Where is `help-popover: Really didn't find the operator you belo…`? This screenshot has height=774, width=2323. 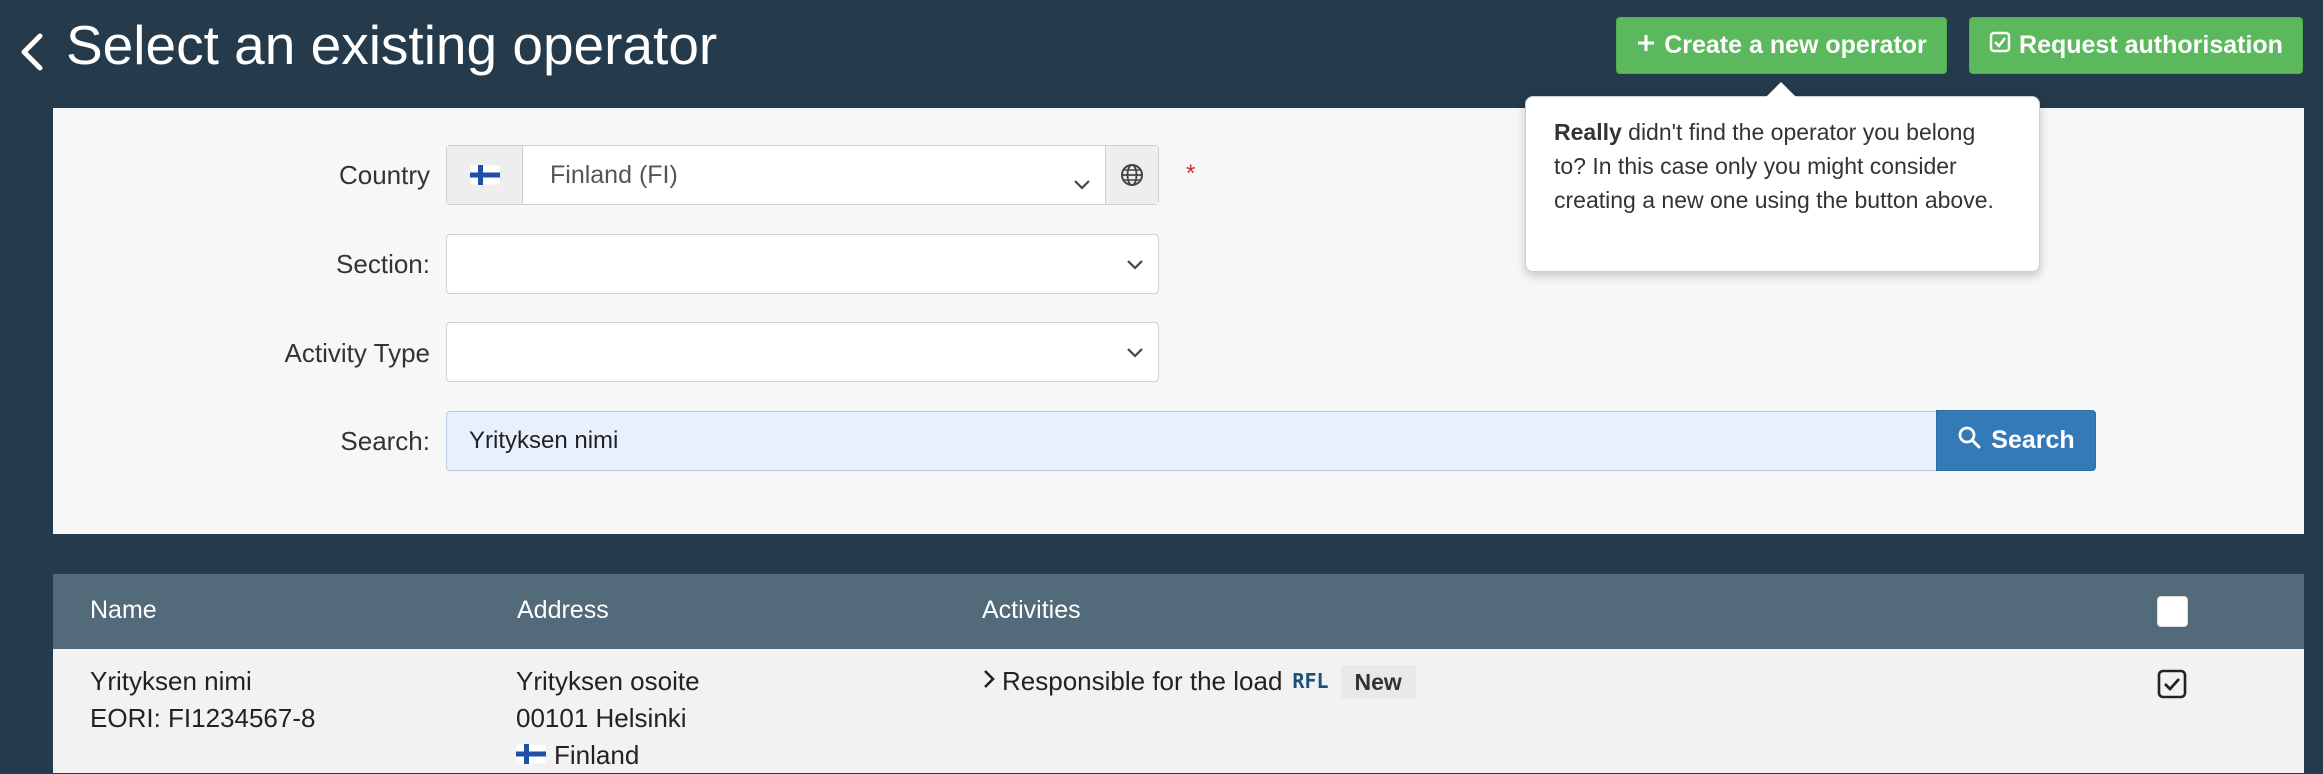
help-popover: Really didn't find the operator you belo… is located at coordinates (1782, 184).